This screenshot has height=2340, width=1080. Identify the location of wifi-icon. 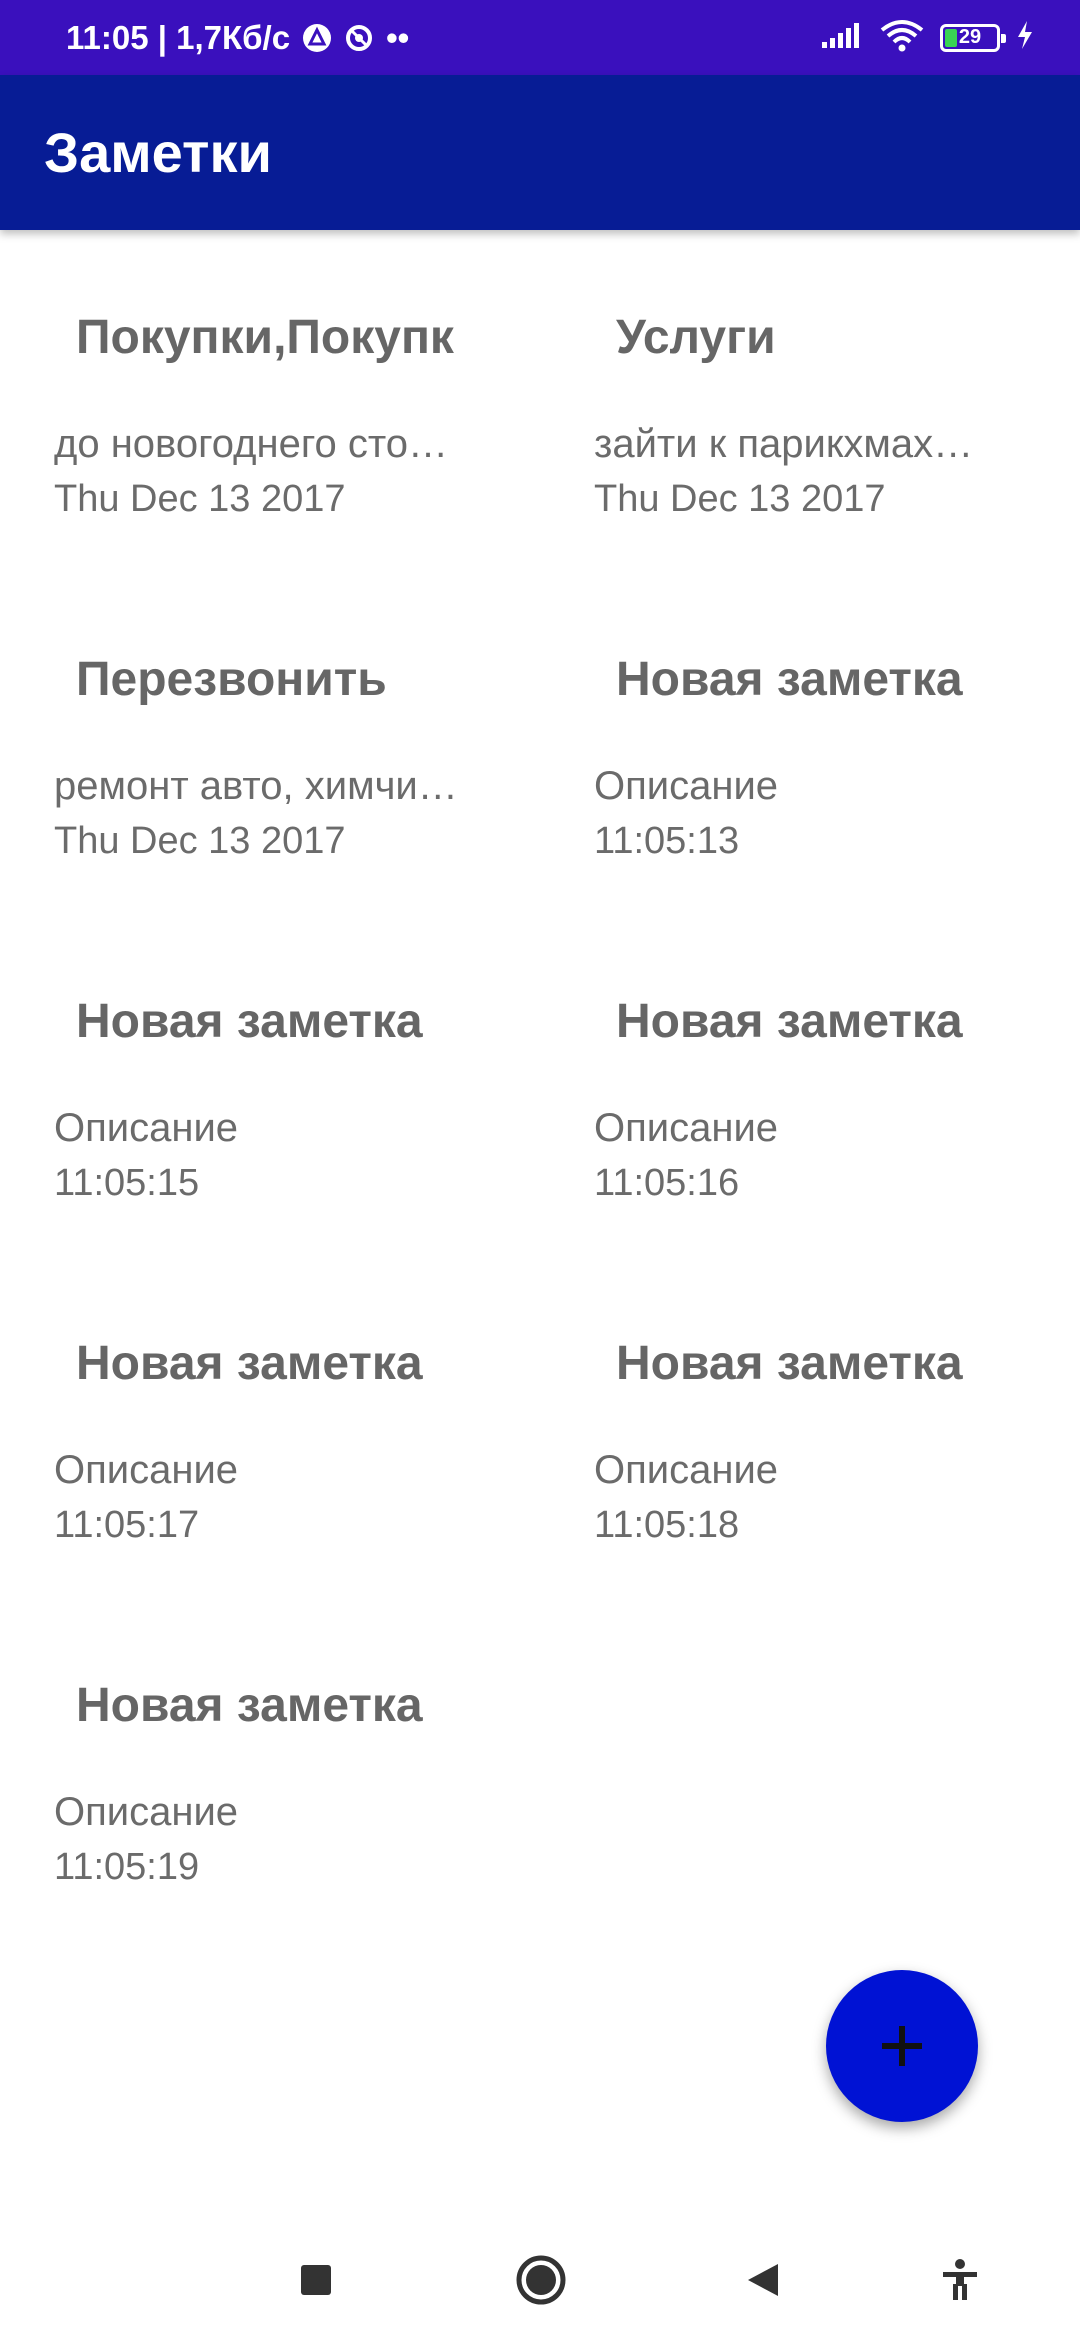
(902, 38).